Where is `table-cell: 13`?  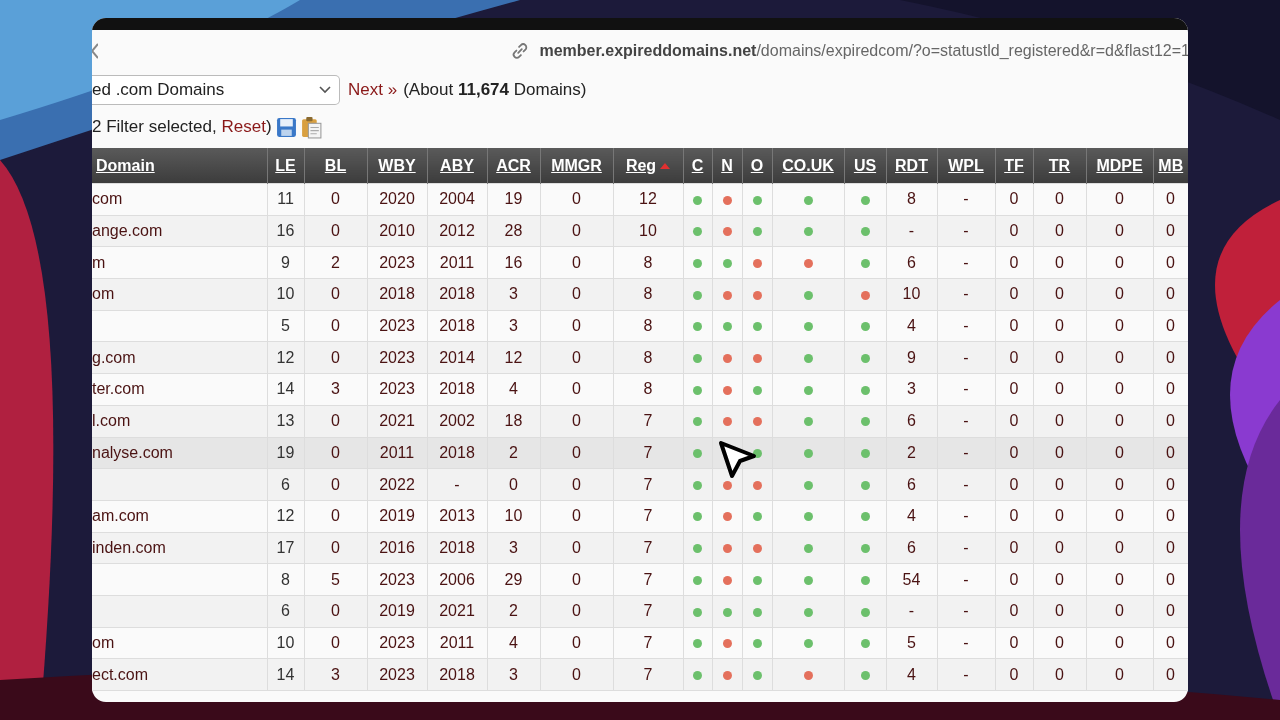
table-cell: 13 is located at coordinates (285, 421).